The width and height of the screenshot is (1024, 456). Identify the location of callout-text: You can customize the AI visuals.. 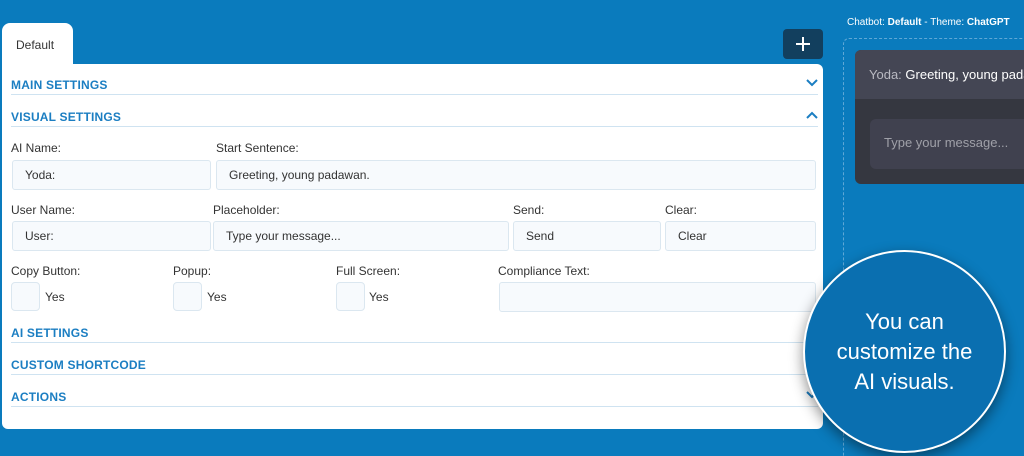
(904, 351).